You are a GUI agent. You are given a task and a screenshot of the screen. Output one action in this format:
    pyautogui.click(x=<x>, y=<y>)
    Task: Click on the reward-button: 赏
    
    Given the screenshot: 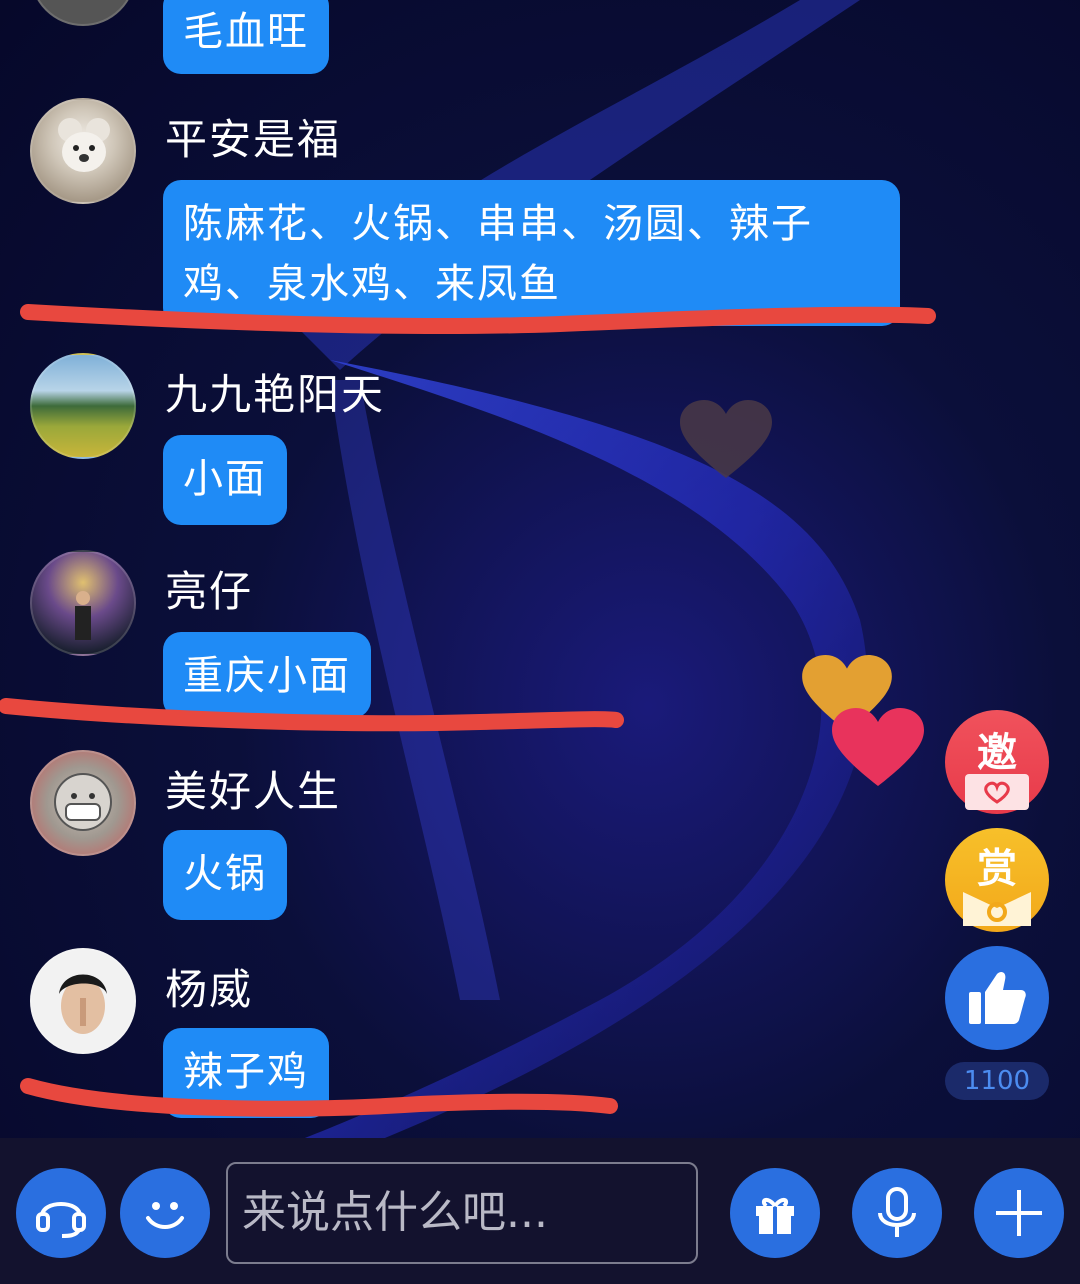 What is the action you would take?
    pyautogui.click(x=997, y=880)
    